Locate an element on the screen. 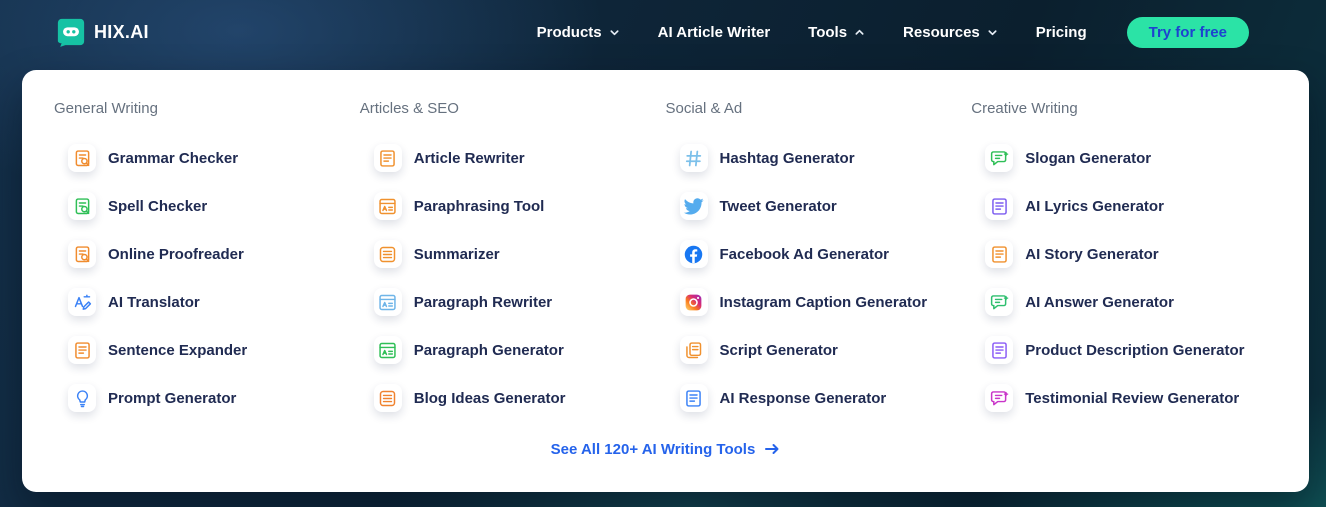 This screenshot has height=507, width=1326. menu-item-sentence-expander: Sentence Expander is located at coordinates (207, 350).